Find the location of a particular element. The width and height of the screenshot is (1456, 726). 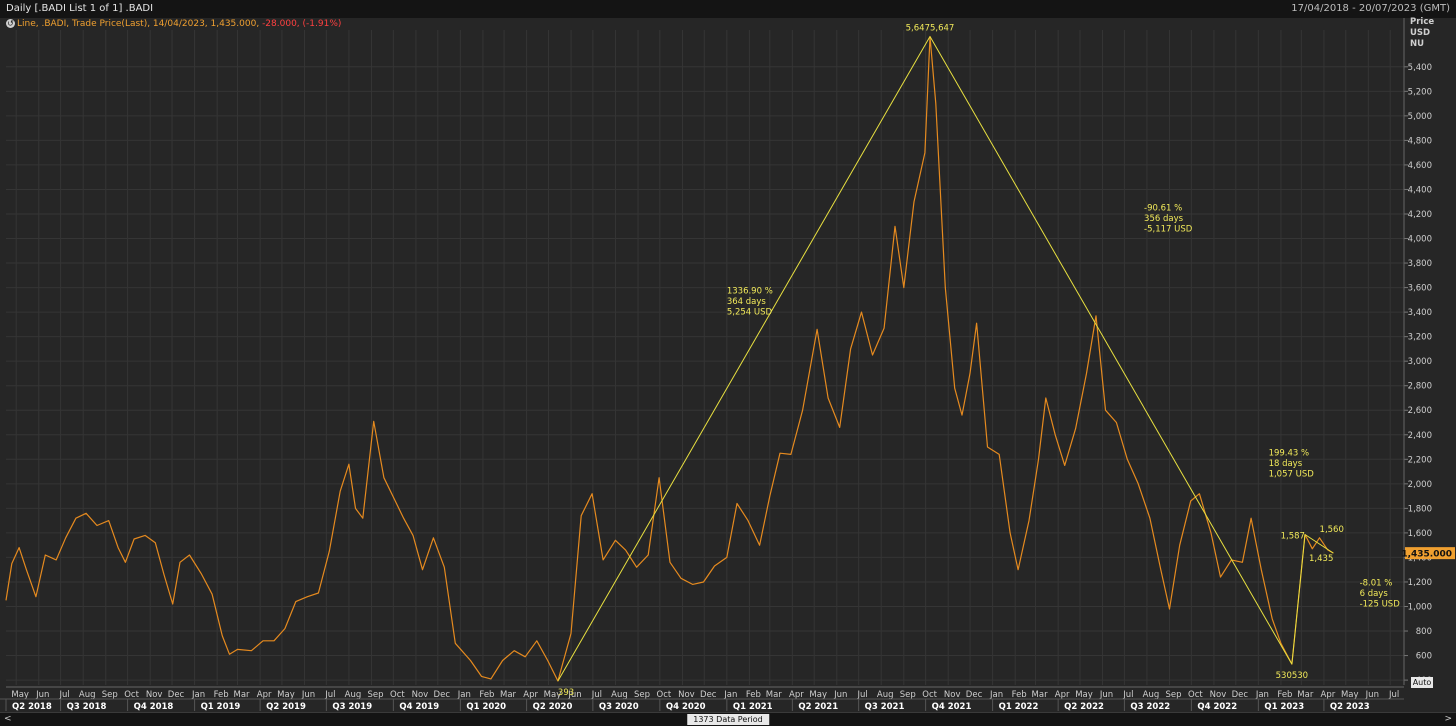

y-axis-title-line: USD is located at coordinates (1420, 33).